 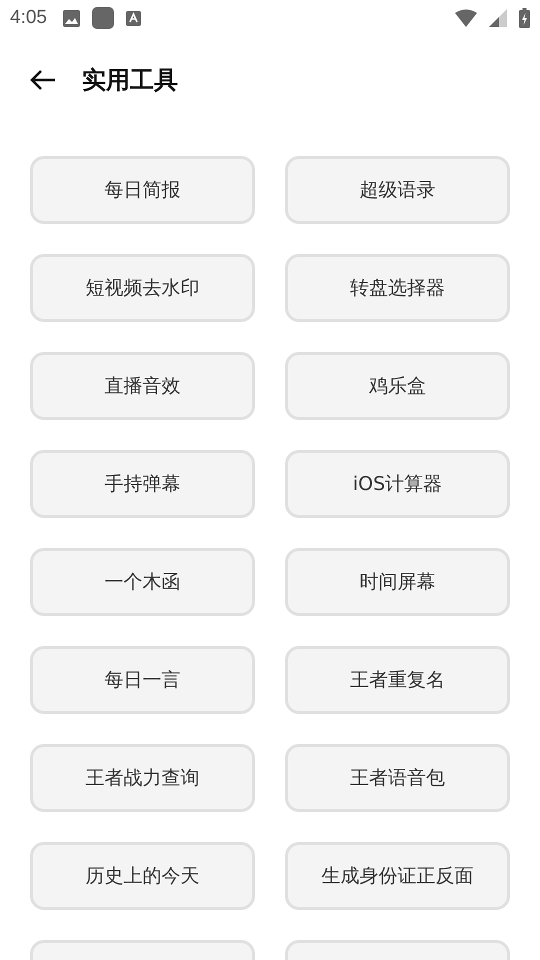 What do you see at coordinates (498, 18) in the screenshot?
I see `signal-icon` at bounding box center [498, 18].